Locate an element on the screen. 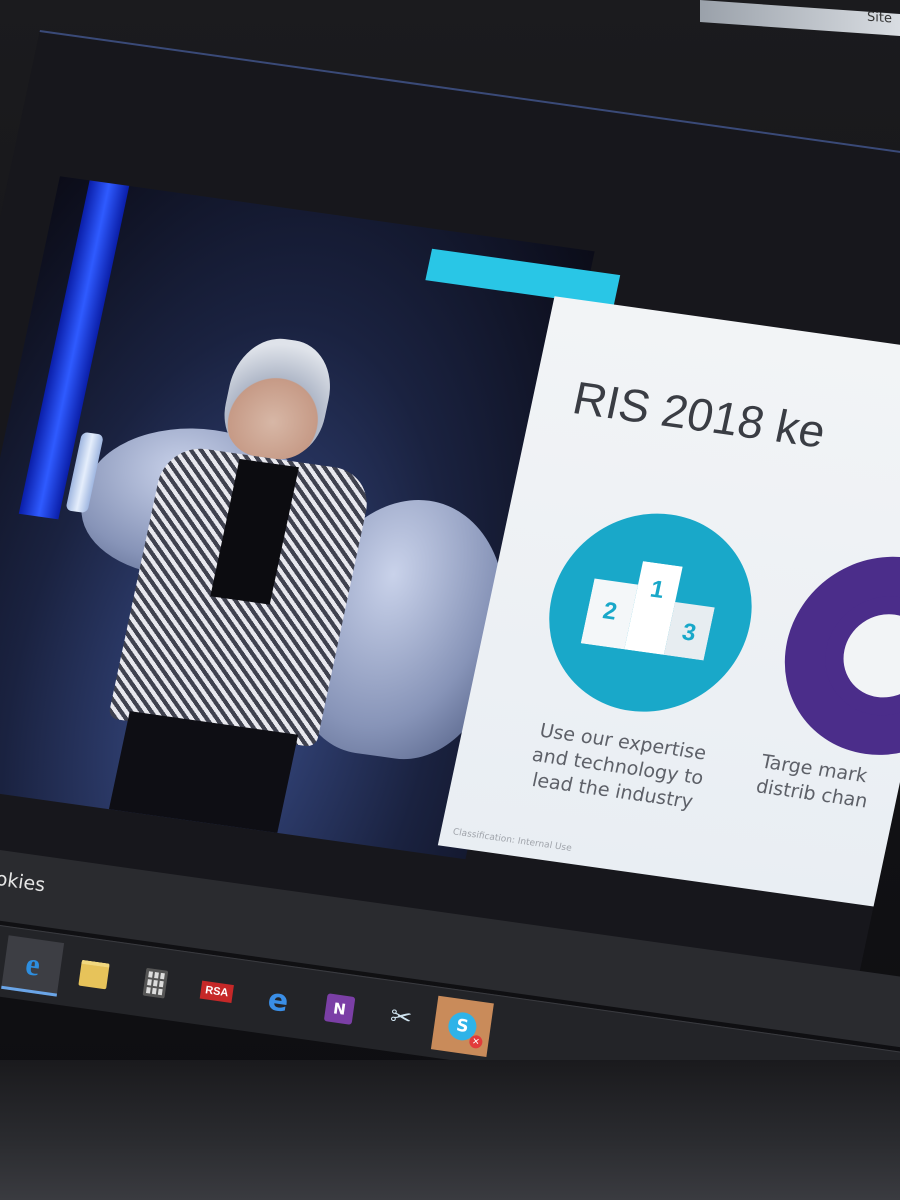 Image resolution: width=900 pixels, height=1200 pixels. speaker-head is located at coordinates (277, 398).